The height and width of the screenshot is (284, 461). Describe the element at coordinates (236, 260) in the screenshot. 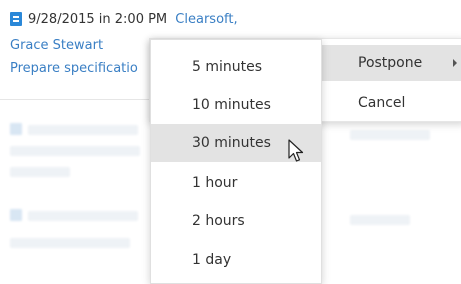

I see `postpone-option-1-day: 1 day` at that location.